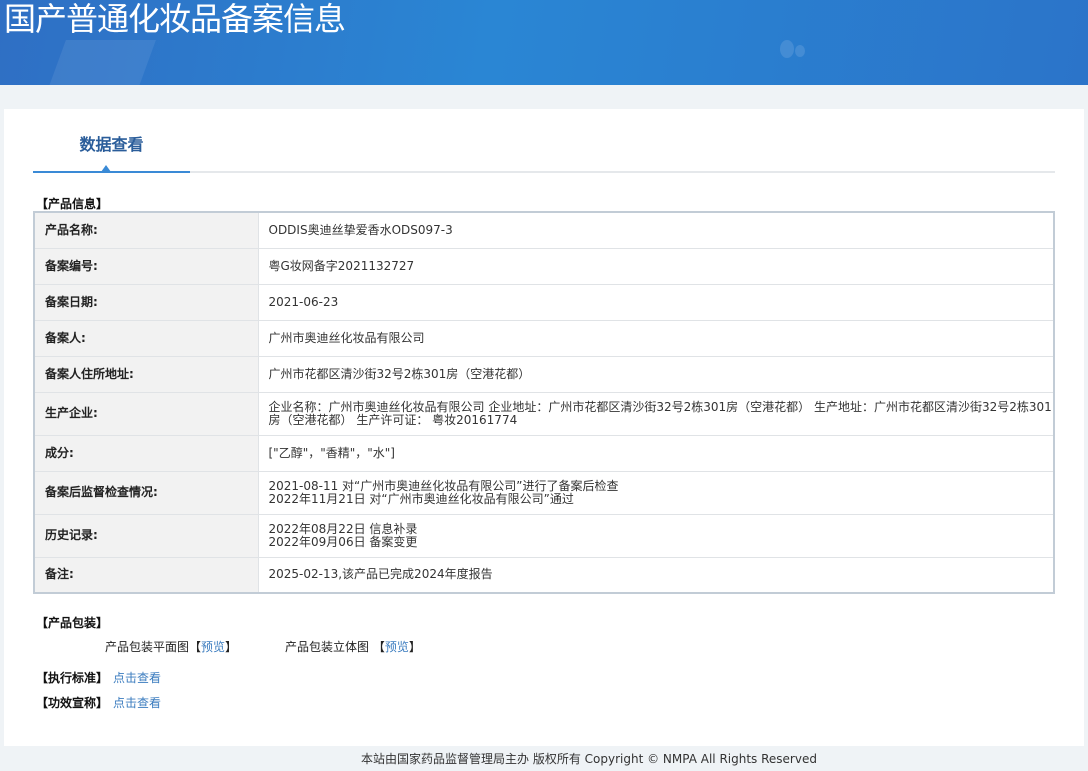 The height and width of the screenshot is (771, 1088). Describe the element at coordinates (137, 702) in the screenshot. I see `efficacy-view-link: 点击查看` at that location.